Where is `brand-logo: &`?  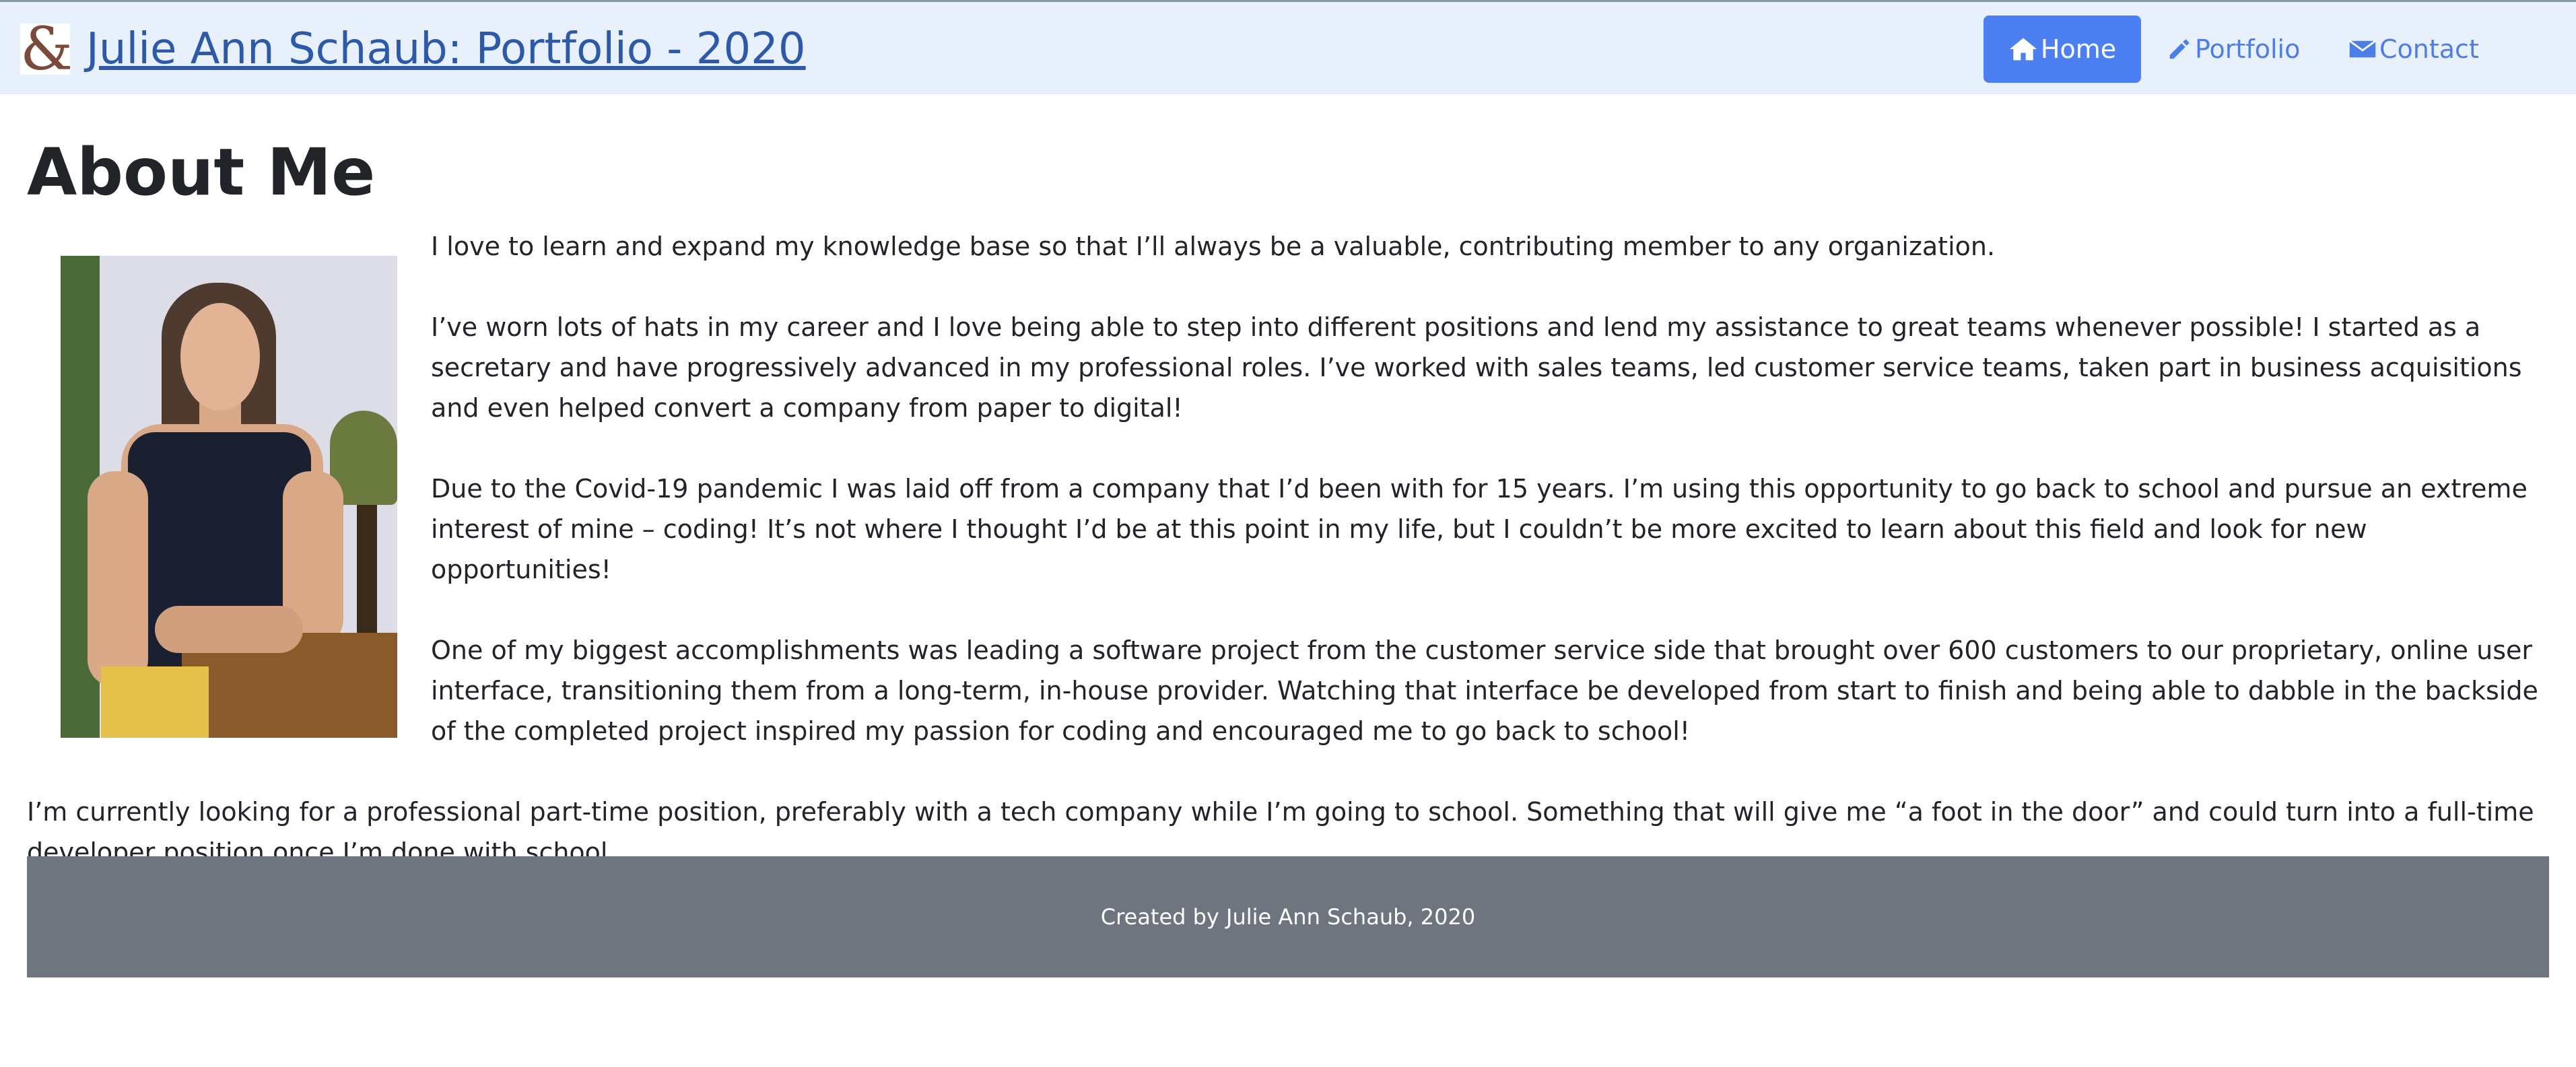 brand-logo: & is located at coordinates (45, 49).